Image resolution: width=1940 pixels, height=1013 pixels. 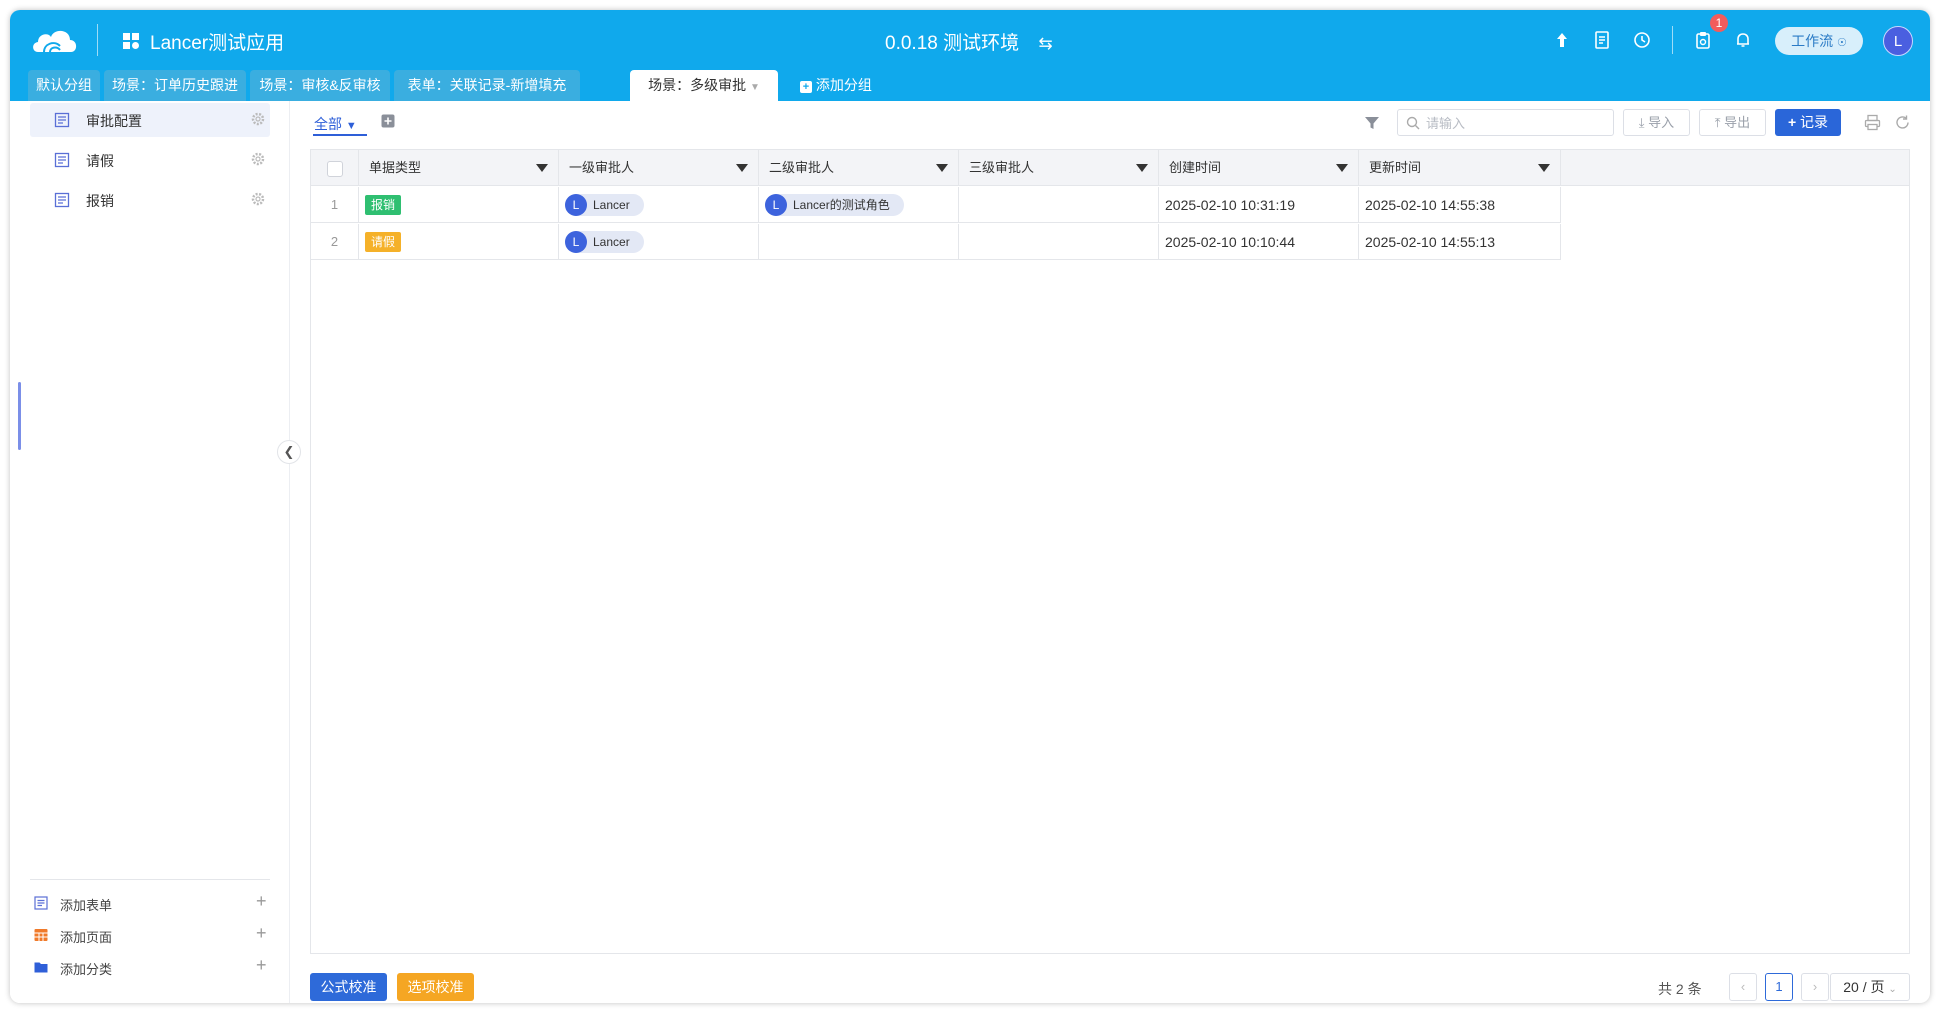 What do you see at coordinates (150, 552) in the screenshot?
I see `sidebar: 审批配置 请假 报销 添加表单 + 添加页面 + 添加分类 +` at bounding box center [150, 552].